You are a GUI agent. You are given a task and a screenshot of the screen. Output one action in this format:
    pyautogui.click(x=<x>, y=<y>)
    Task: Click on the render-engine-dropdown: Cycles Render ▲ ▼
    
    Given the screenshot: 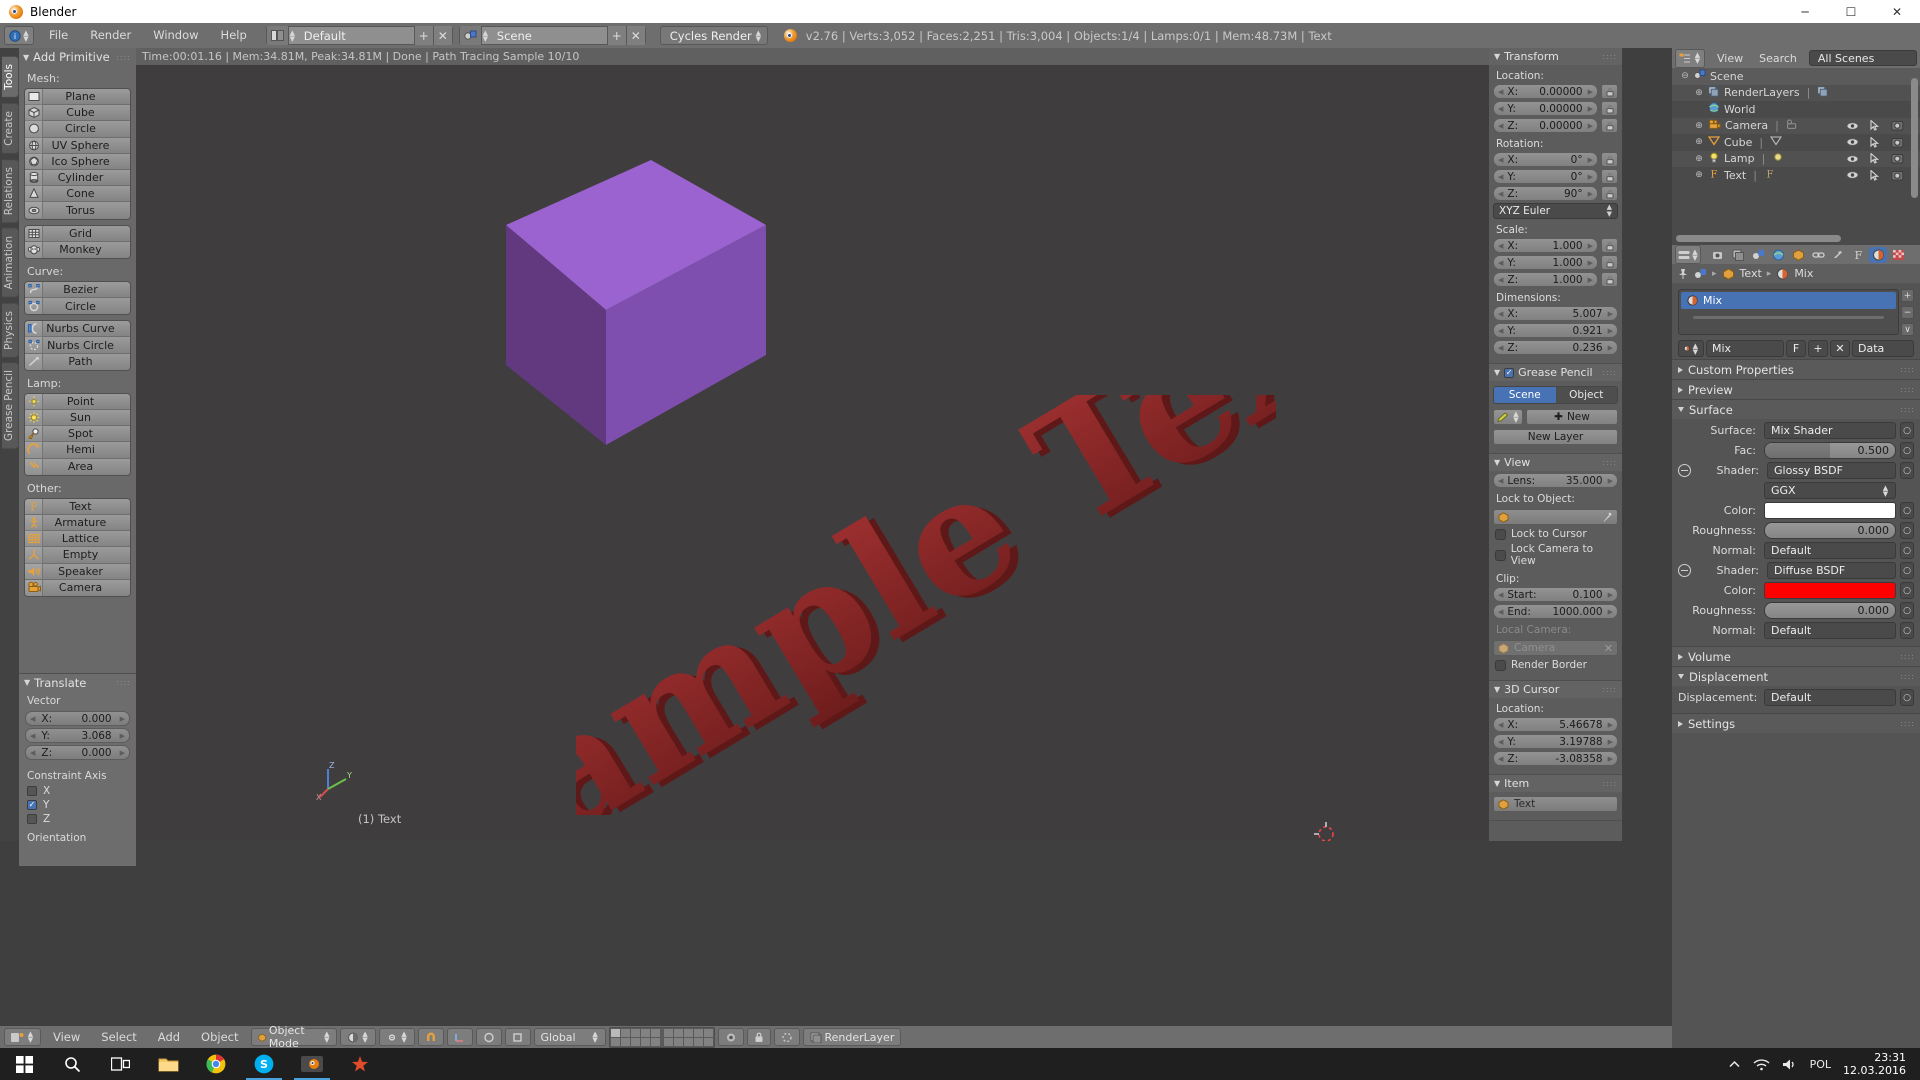 What is the action you would take?
    pyautogui.click(x=713, y=35)
    